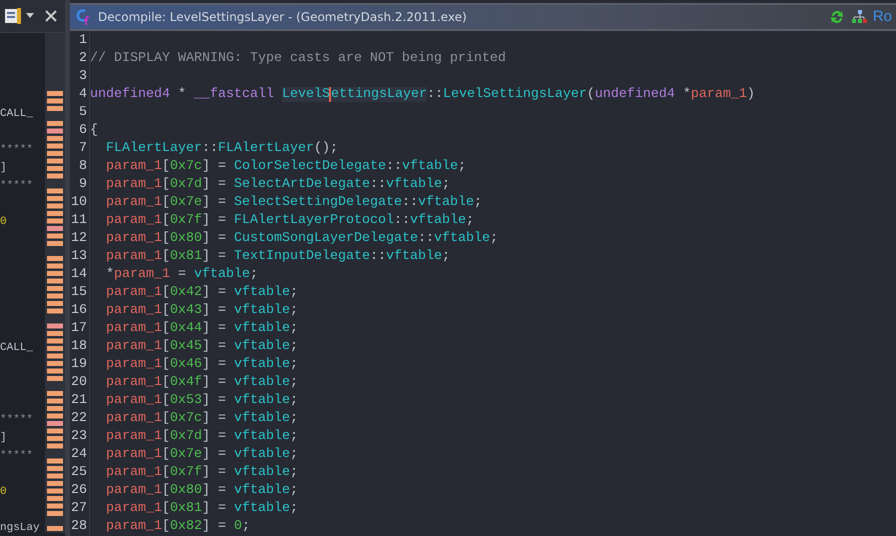 The image size is (896, 536). Describe the element at coordinates (82, 185) in the screenshot. I see `line-number: 9` at that location.